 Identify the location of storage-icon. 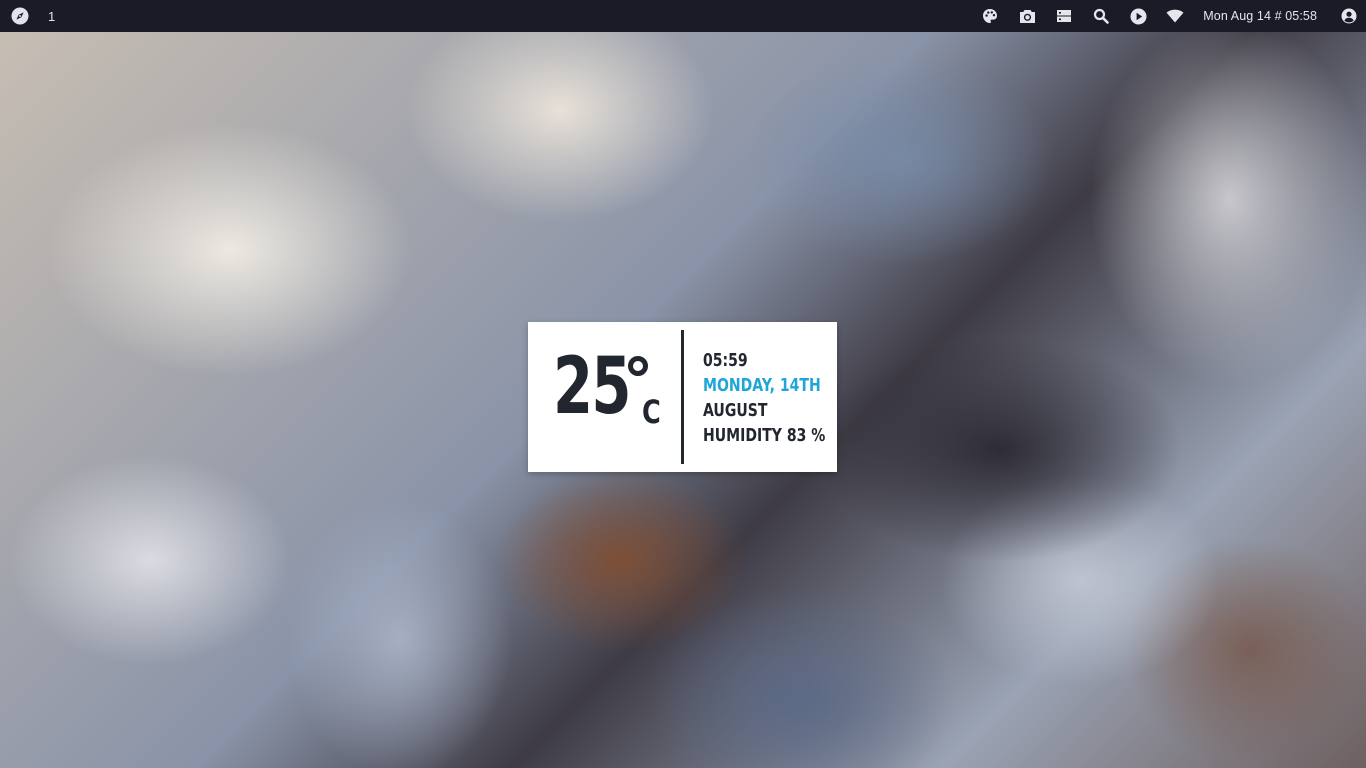
(1064, 16).